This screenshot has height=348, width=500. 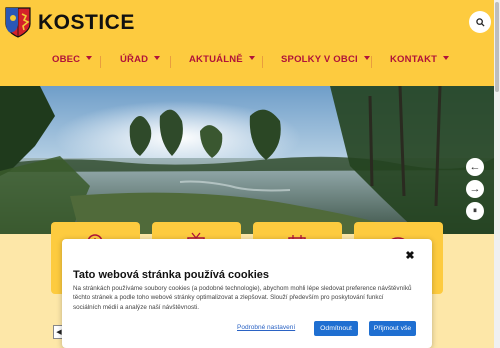 I want to click on nav-item-obec: OBEC, so click(x=72, y=59).